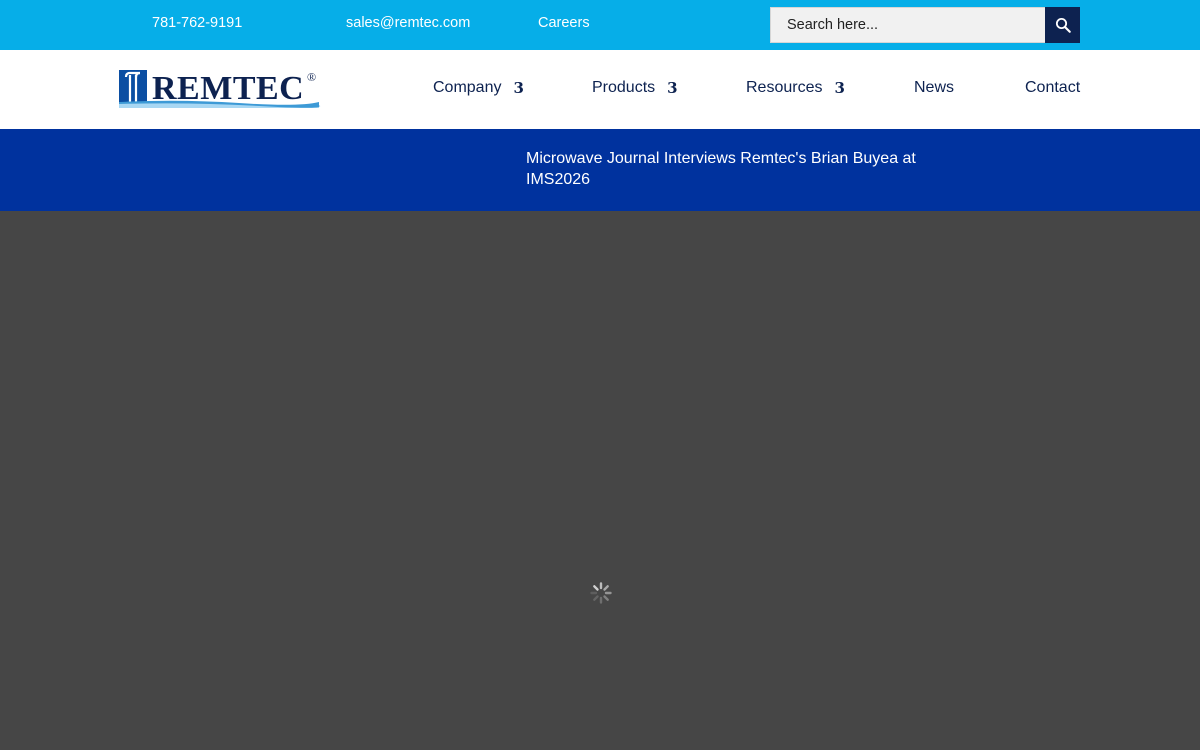  I want to click on email-link: sales@remtec.com, so click(408, 23).